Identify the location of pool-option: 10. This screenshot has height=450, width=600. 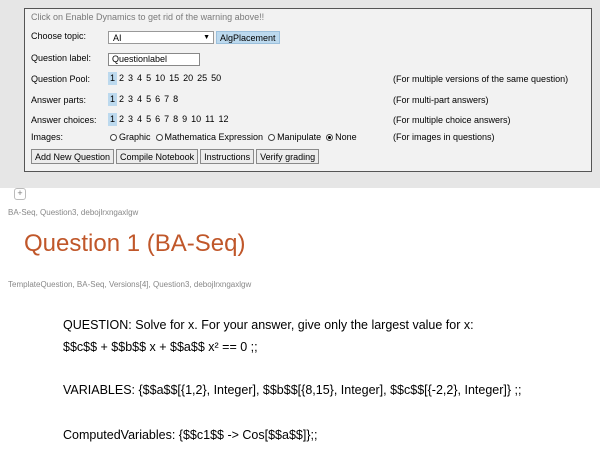
(160, 78).